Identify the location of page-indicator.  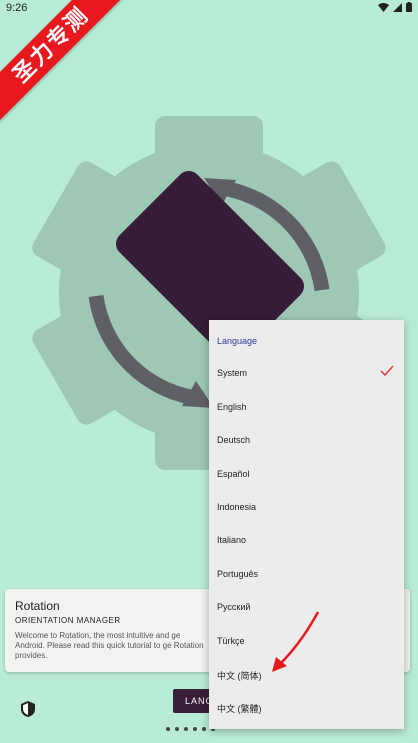
(190, 729).